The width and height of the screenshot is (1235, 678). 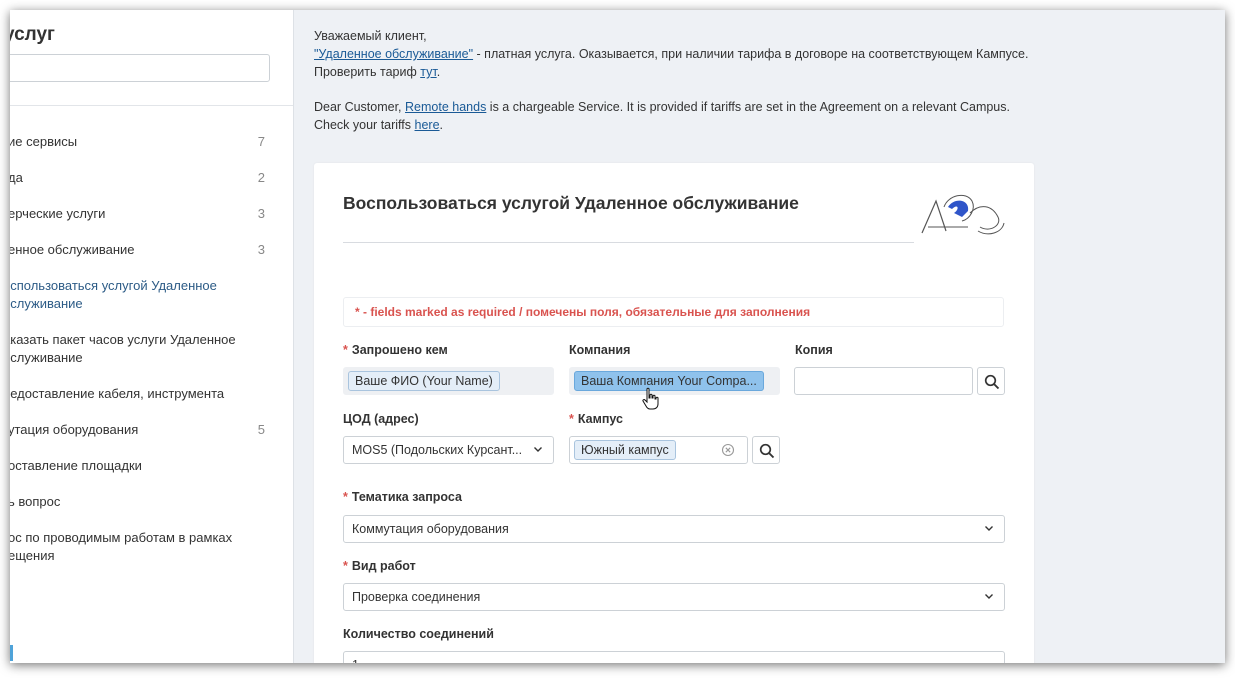 I want to click on copy-label: Копия, so click(x=814, y=350).